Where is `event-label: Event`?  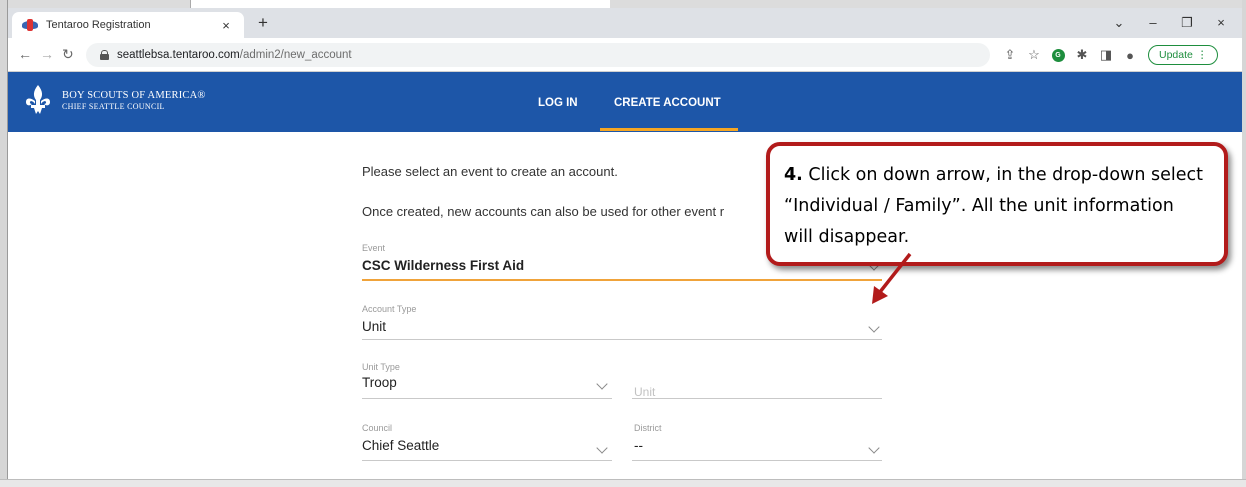
event-label: Event is located at coordinates (374, 248).